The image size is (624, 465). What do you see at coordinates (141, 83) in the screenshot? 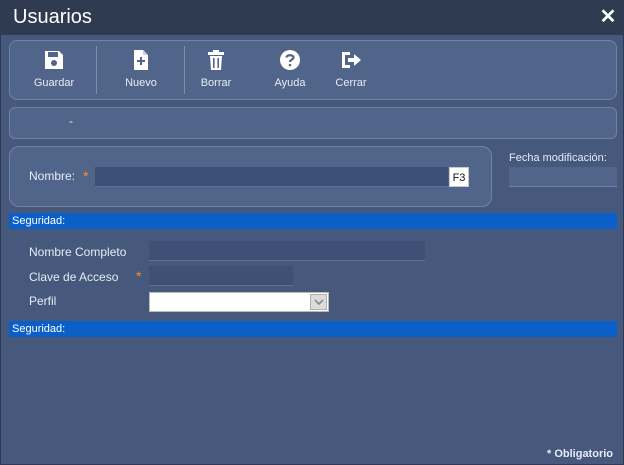
I see `new-label: Nuevo` at bounding box center [141, 83].